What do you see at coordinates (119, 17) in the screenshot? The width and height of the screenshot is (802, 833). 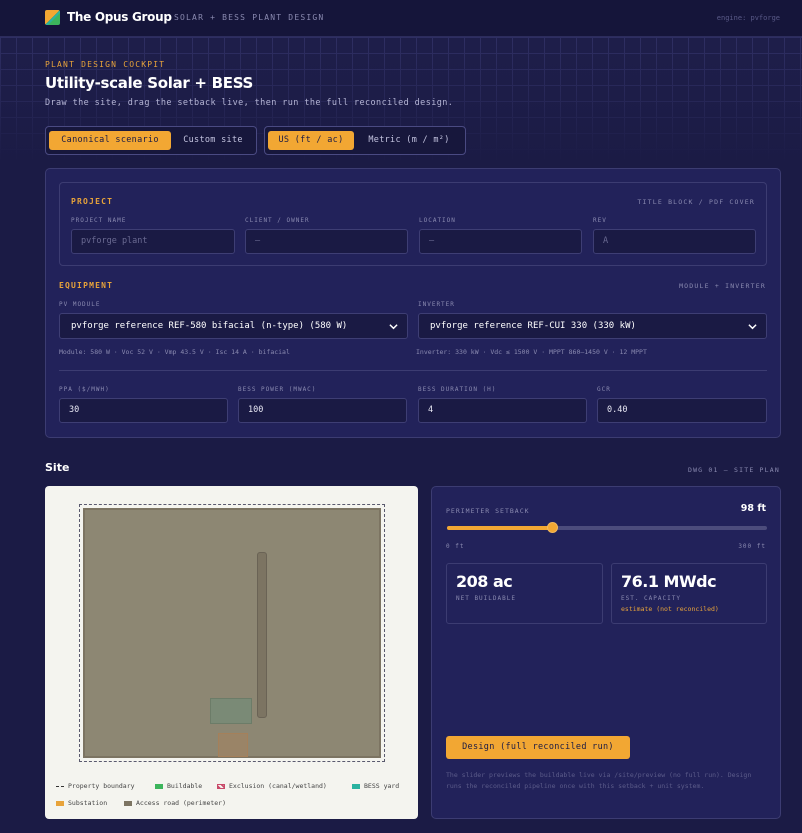 I see `brand-name: The Opus Group` at bounding box center [119, 17].